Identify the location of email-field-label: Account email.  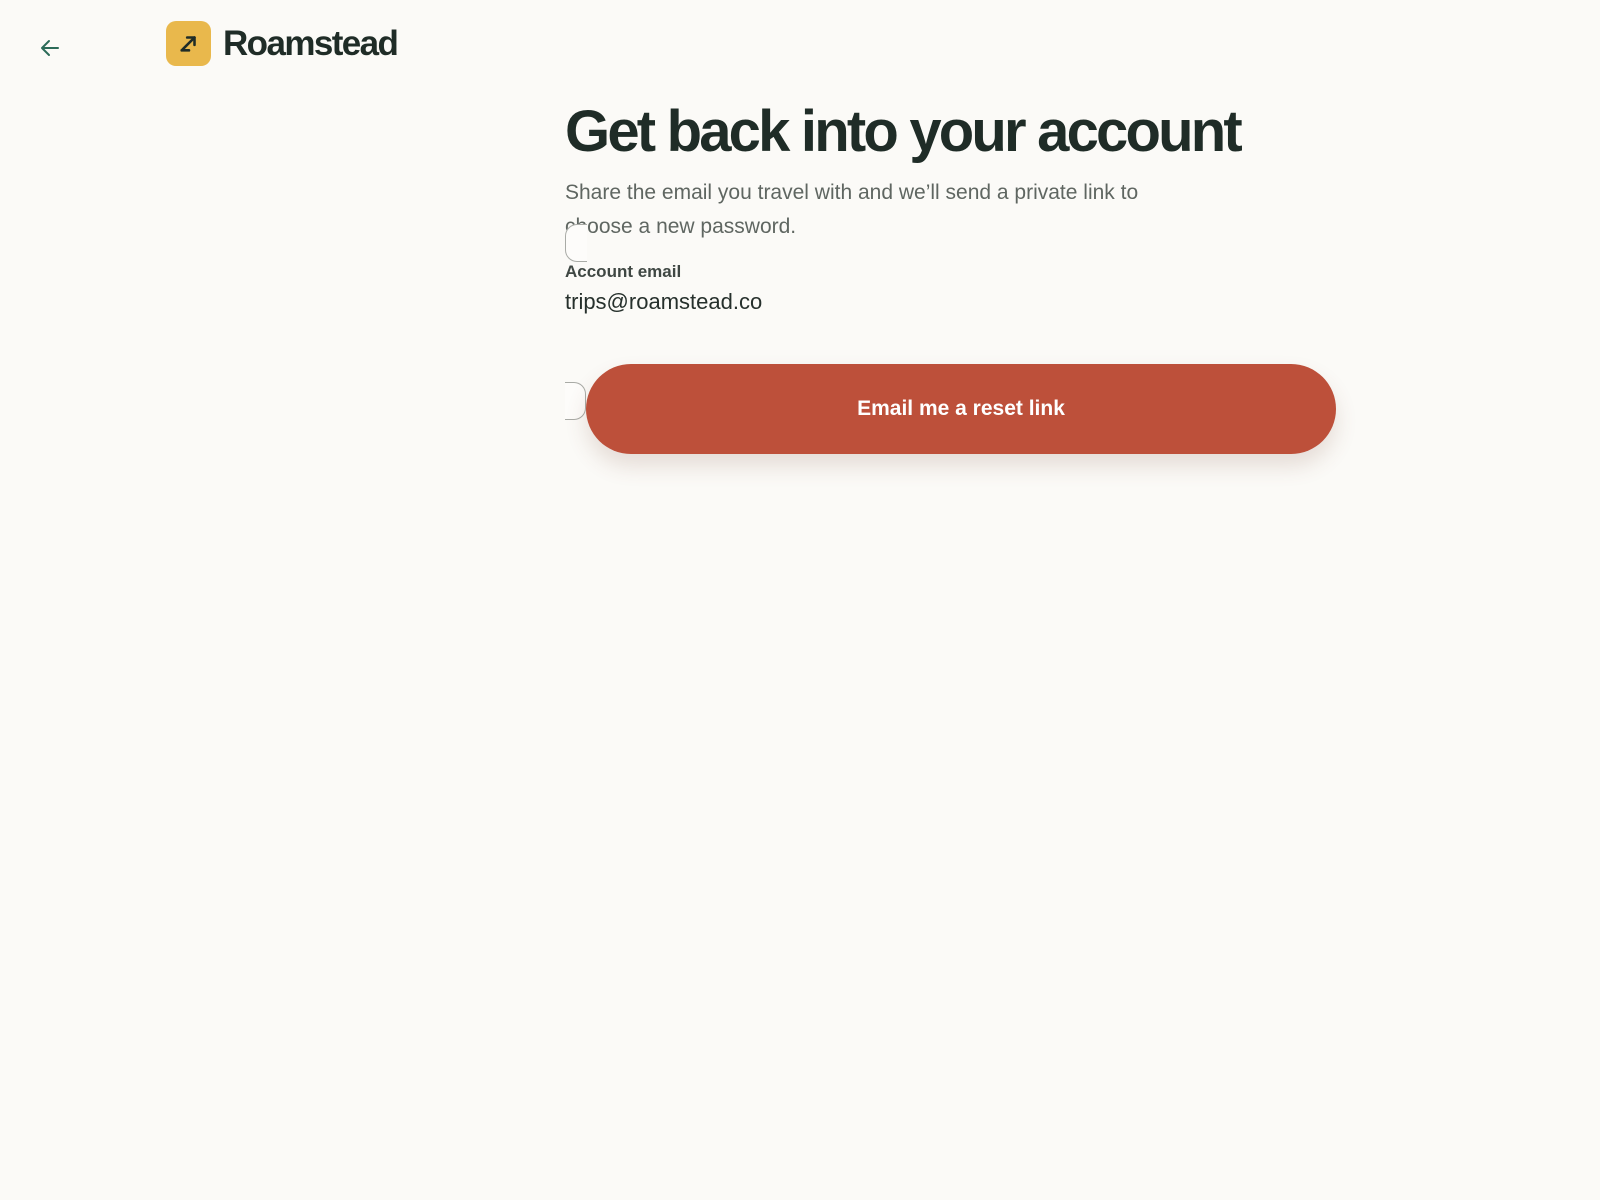
(623, 271).